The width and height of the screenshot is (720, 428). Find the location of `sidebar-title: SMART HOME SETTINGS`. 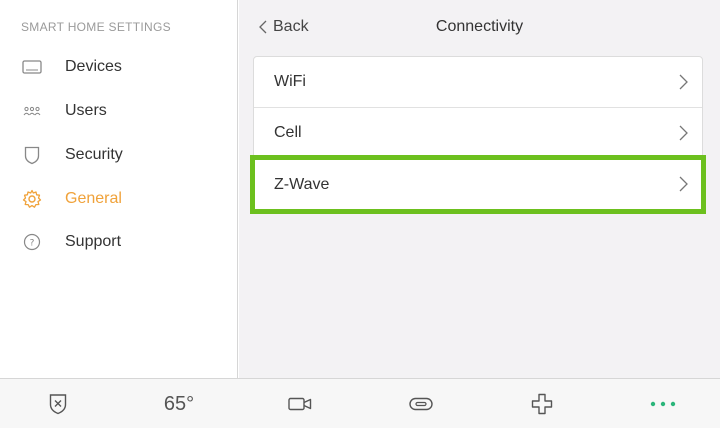

sidebar-title: SMART HOME SETTINGS is located at coordinates (96, 27).